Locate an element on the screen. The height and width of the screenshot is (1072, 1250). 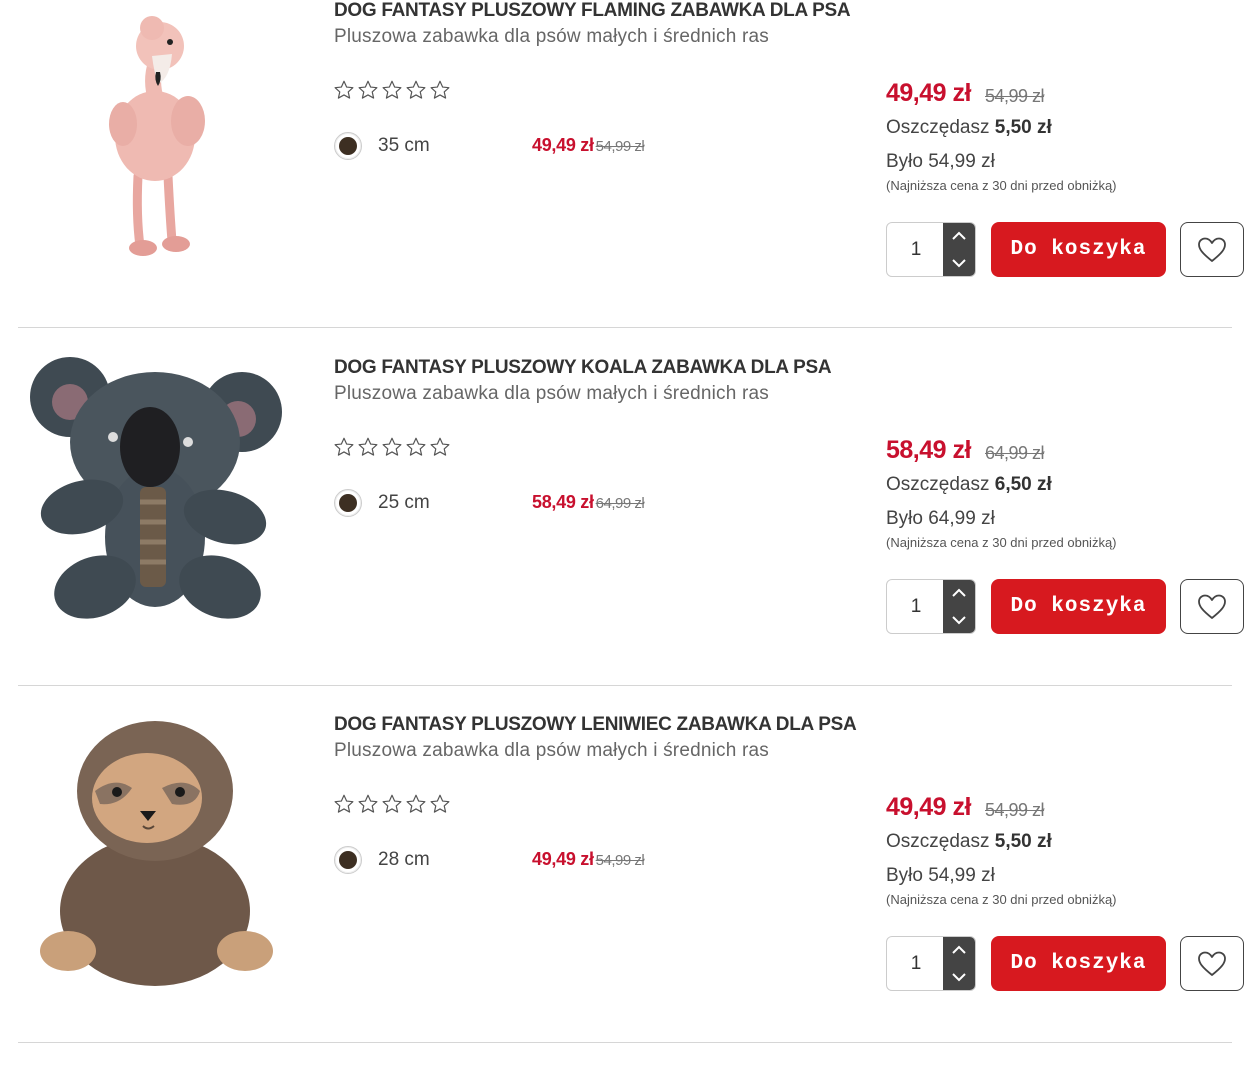
current-price: 58,49 zł is located at coordinates (928, 450).